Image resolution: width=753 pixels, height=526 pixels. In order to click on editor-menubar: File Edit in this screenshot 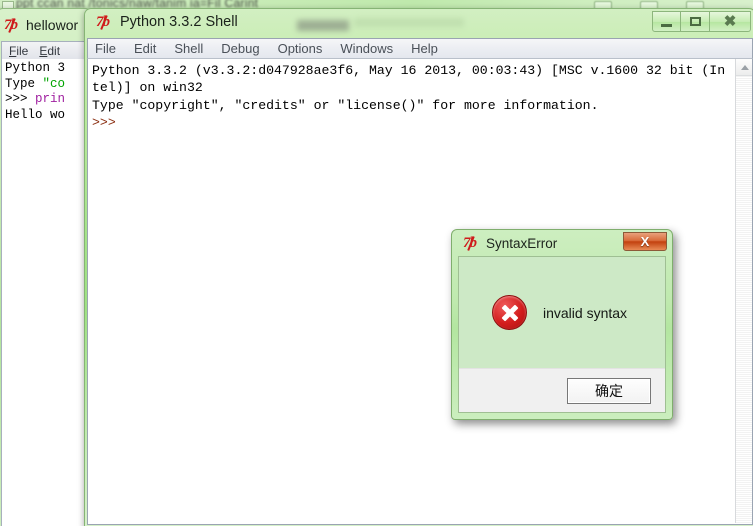, I will do `click(43, 50)`.